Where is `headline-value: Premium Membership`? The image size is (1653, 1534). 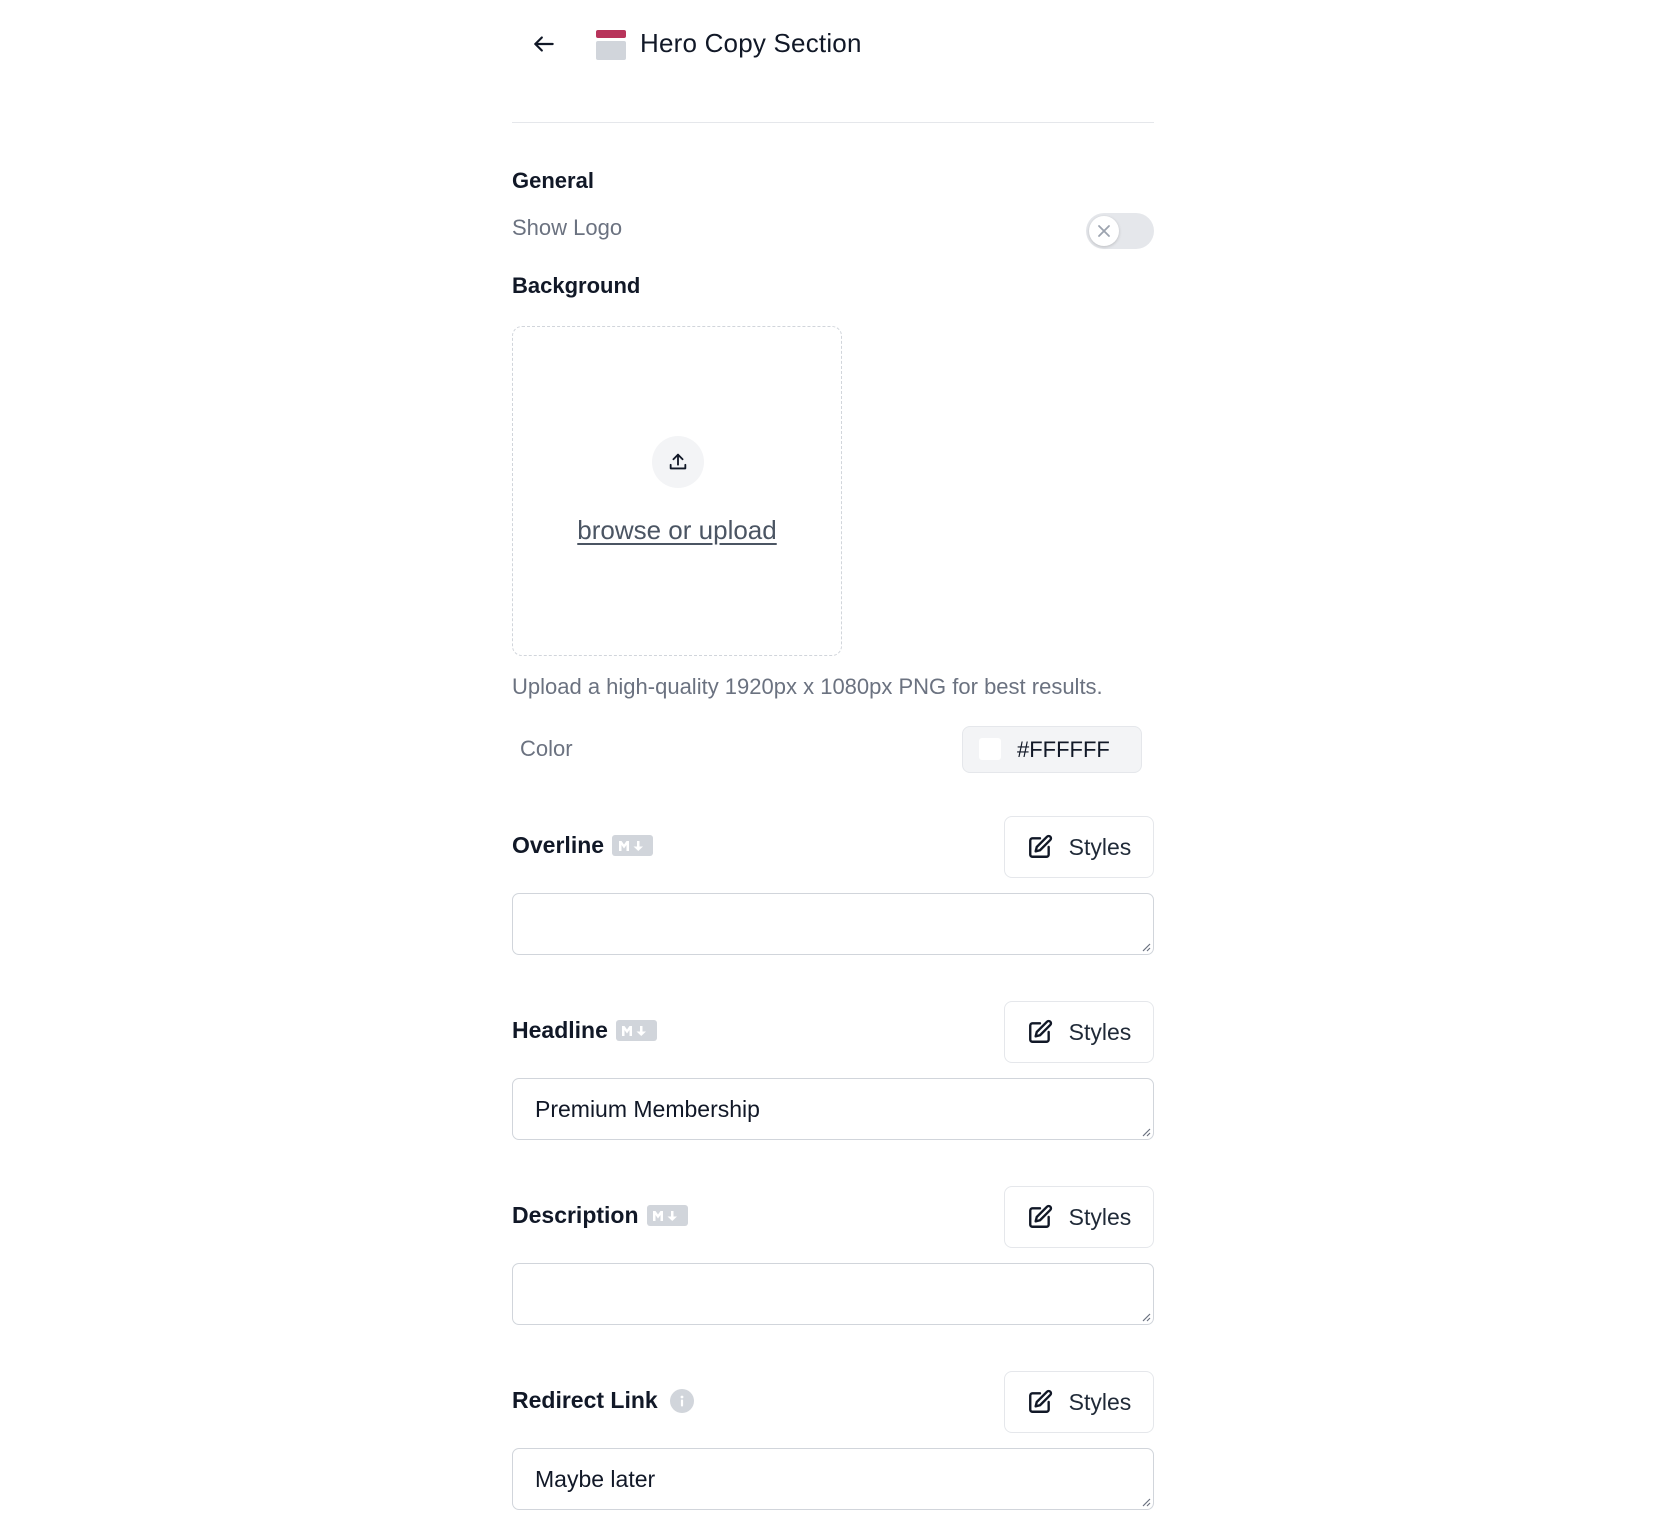
headline-value: Premium Membership is located at coordinates (647, 1108).